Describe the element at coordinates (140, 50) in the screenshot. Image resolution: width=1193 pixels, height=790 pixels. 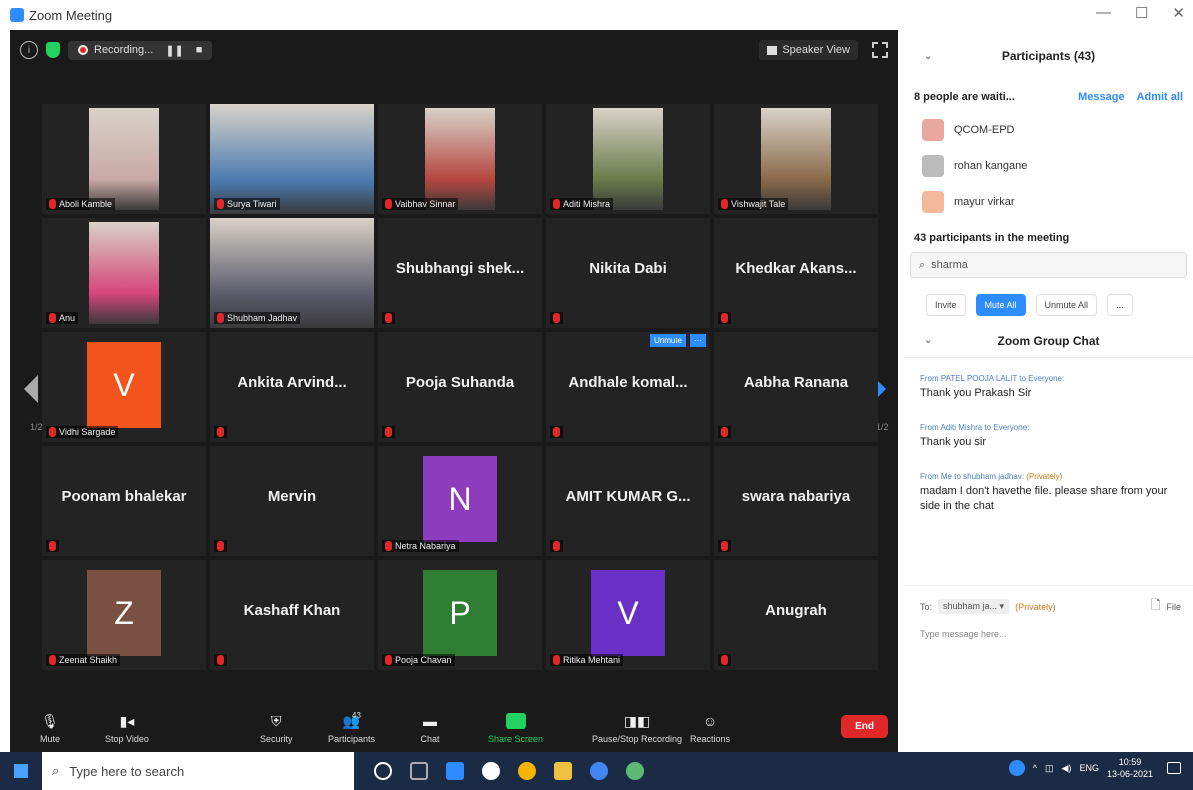
I see `recording-indicator: Recording... ❚❚ ■` at that location.